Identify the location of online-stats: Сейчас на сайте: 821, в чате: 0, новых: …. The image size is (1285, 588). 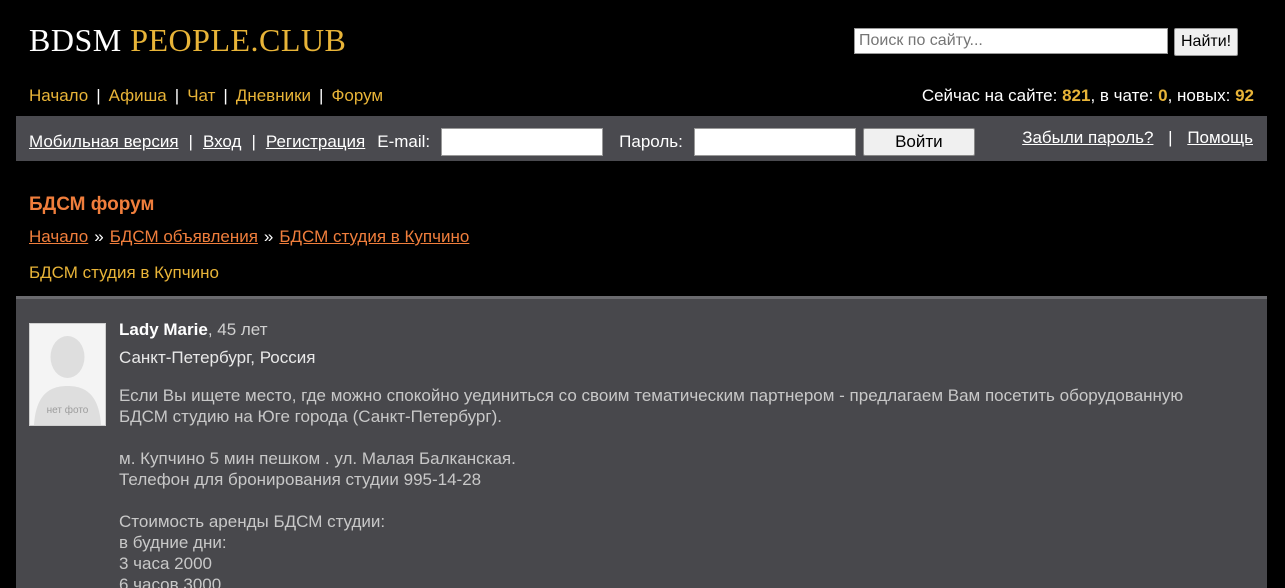
(1088, 96).